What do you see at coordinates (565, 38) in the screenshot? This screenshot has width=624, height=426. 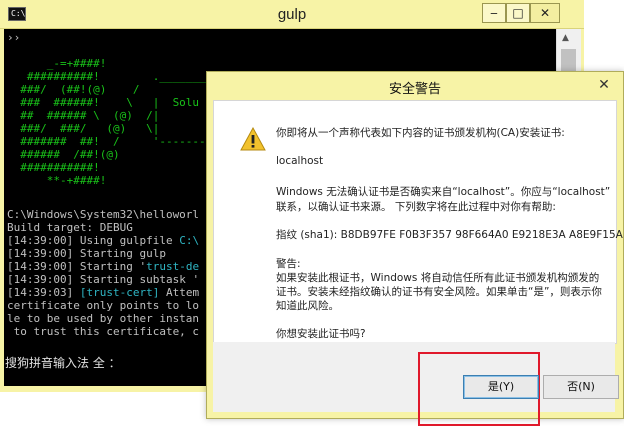 I see `scroll-up-icon: ▲` at bounding box center [565, 38].